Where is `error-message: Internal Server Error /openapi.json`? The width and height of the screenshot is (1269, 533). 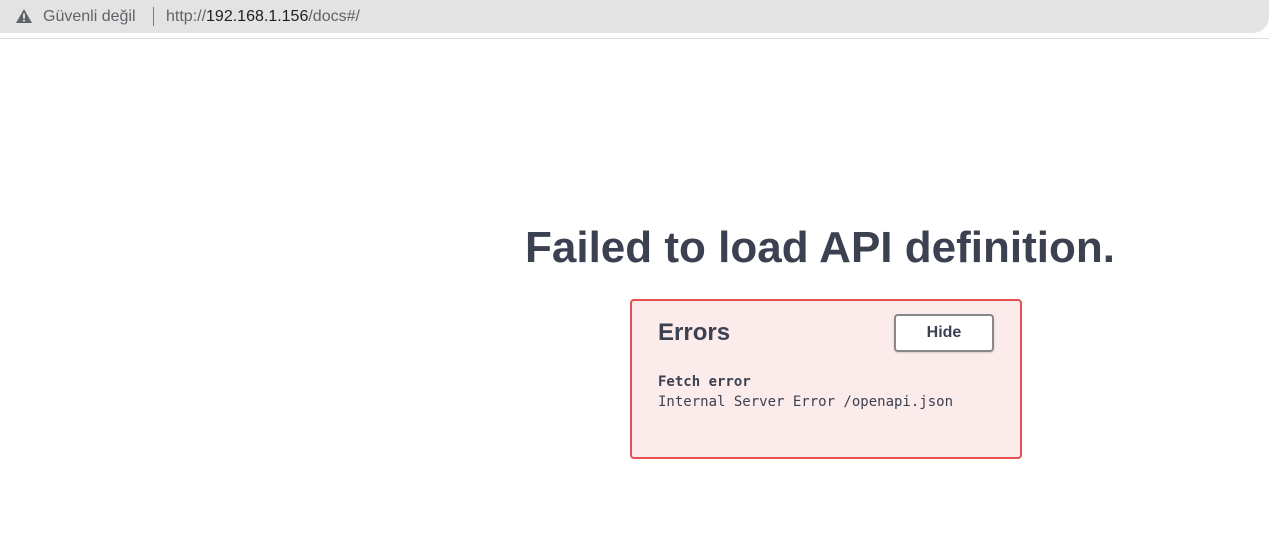 error-message: Internal Server Error /openapi.json is located at coordinates (806, 402).